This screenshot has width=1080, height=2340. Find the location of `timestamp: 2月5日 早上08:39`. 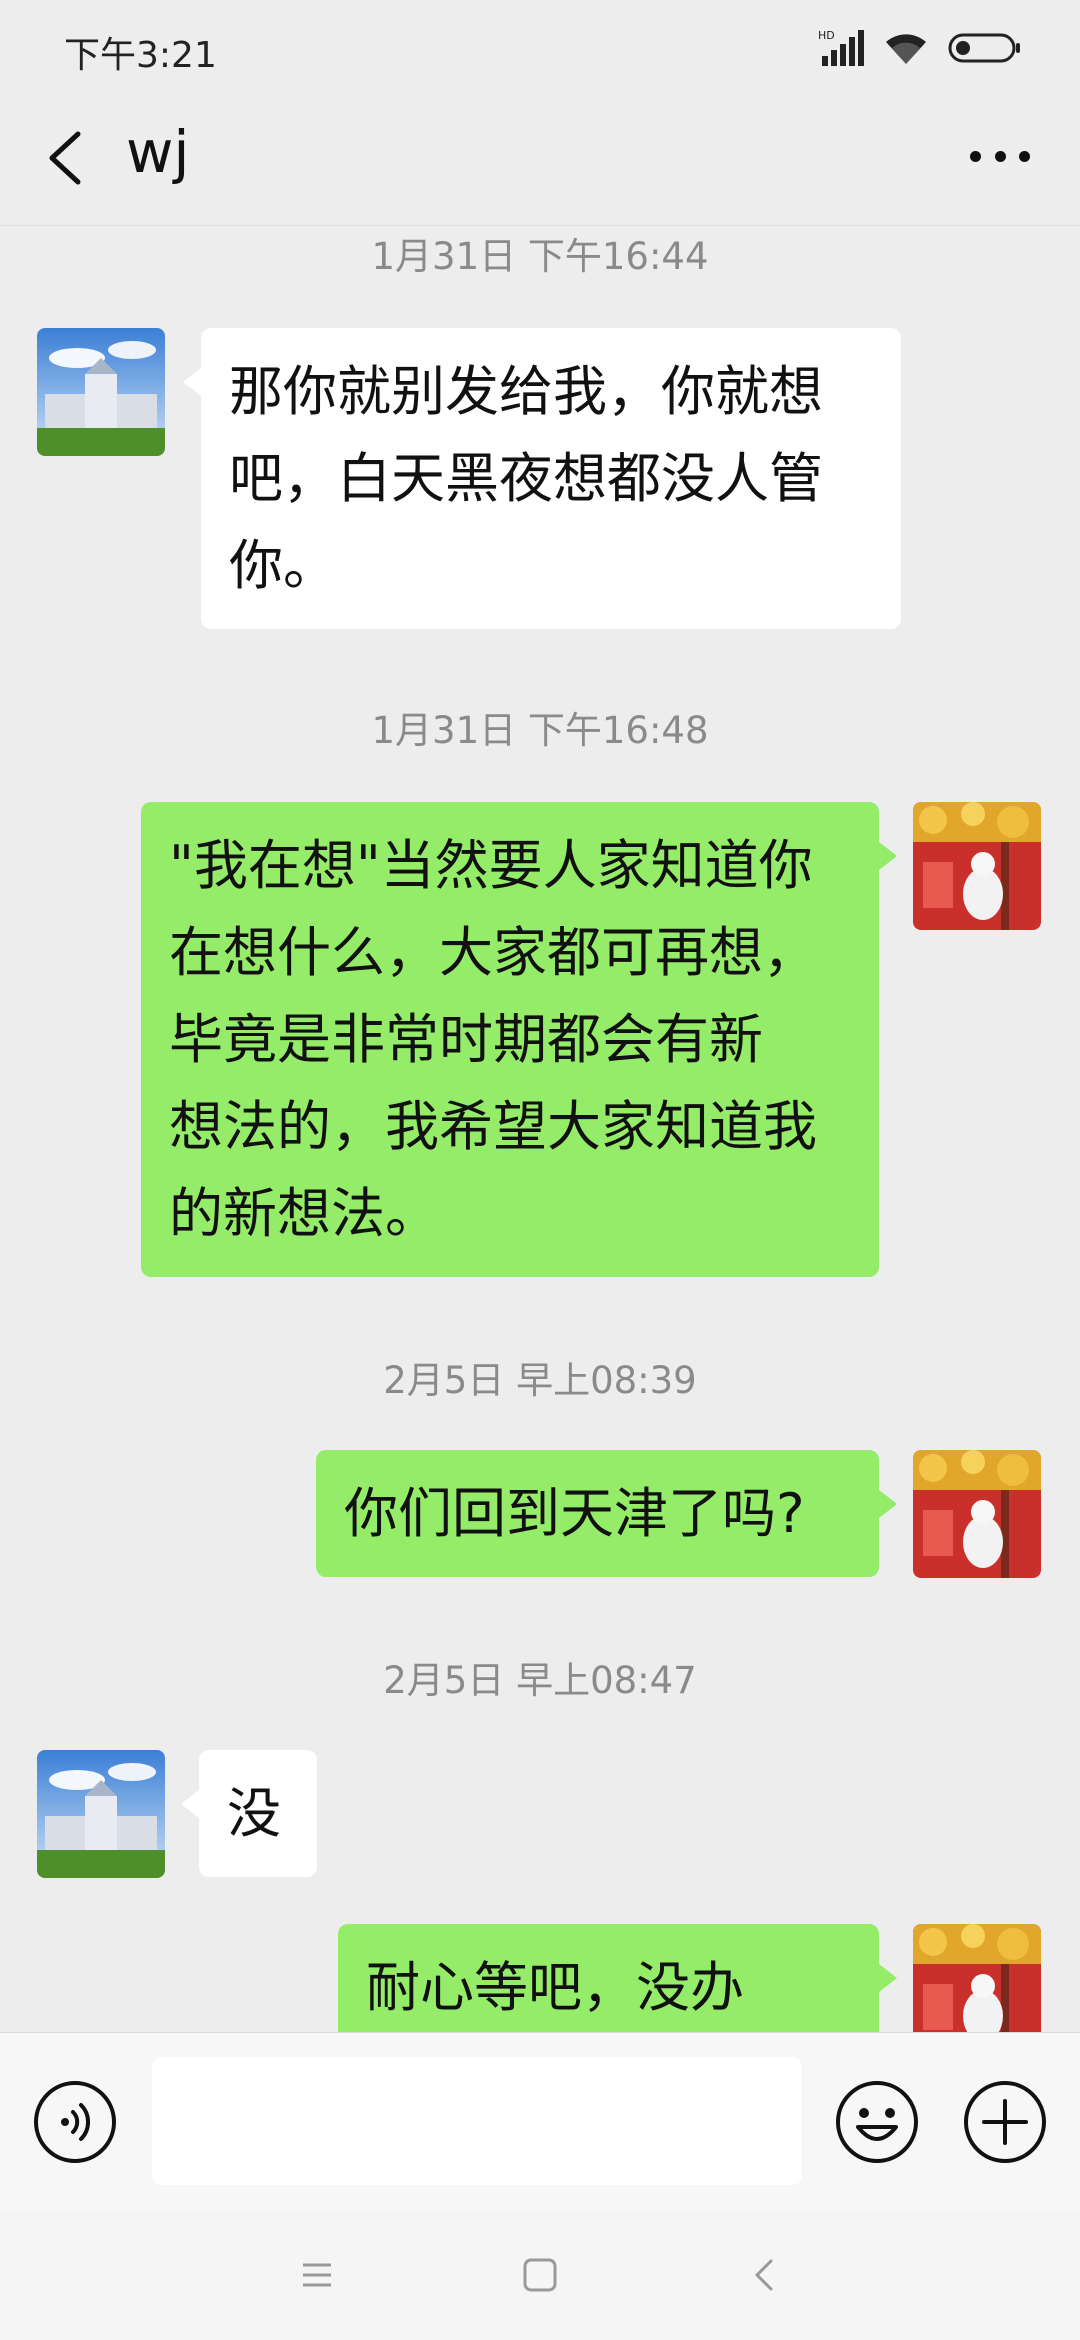

timestamp: 2月5日 早上08:39 is located at coordinates (540, 1380).